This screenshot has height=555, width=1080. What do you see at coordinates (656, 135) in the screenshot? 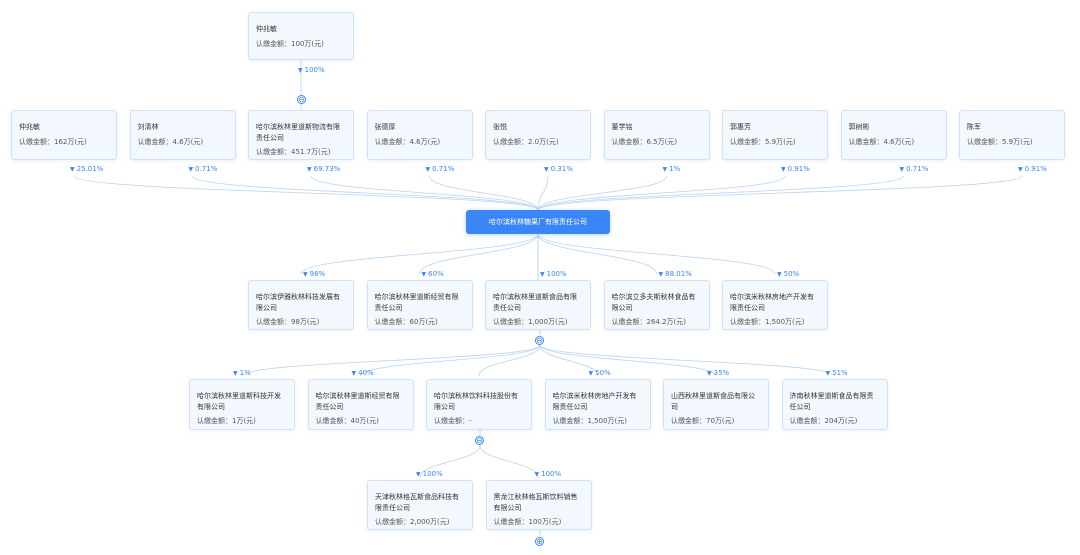
I see `shareholder-card: 董学铭认缴金额：6.5万(元)` at bounding box center [656, 135].